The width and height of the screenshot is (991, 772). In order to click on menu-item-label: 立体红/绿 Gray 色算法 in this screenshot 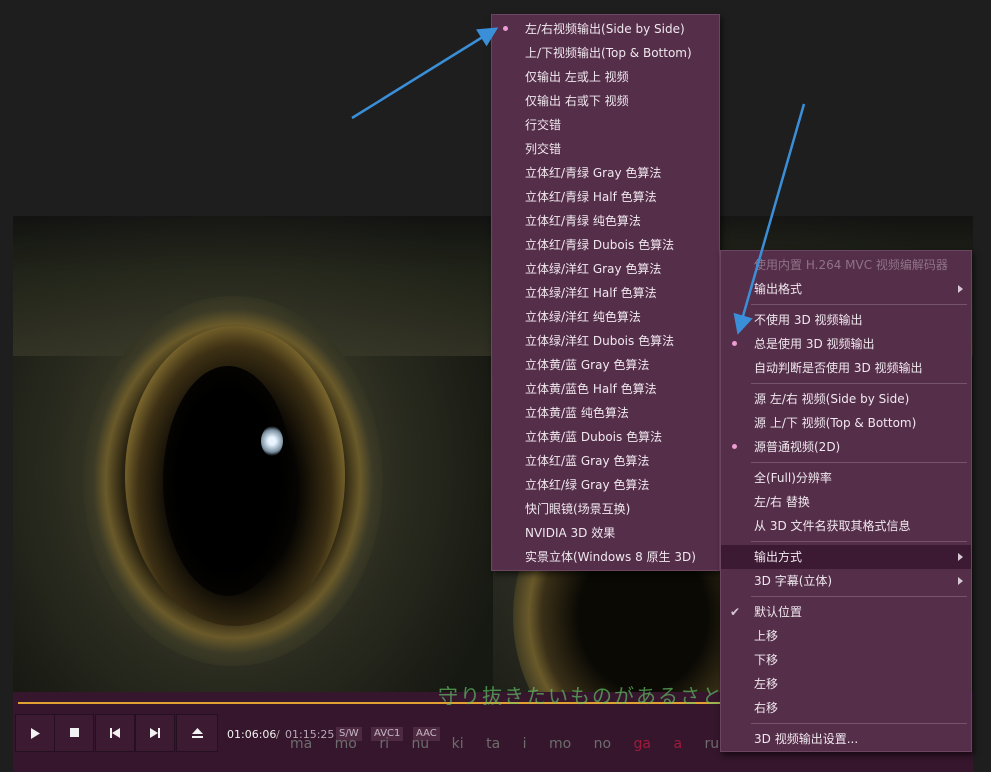, I will do `click(587, 485)`.